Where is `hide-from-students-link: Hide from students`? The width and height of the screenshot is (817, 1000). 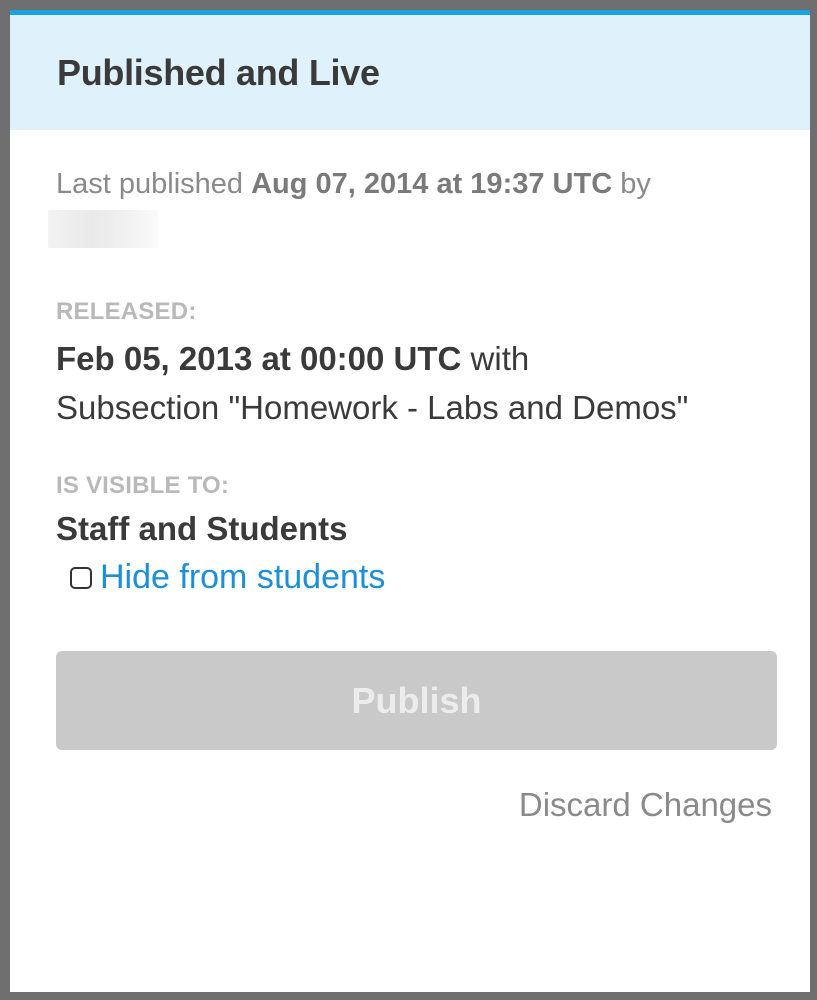 hide-from-students-link: Hide from students is located at coordinates (242, 577).